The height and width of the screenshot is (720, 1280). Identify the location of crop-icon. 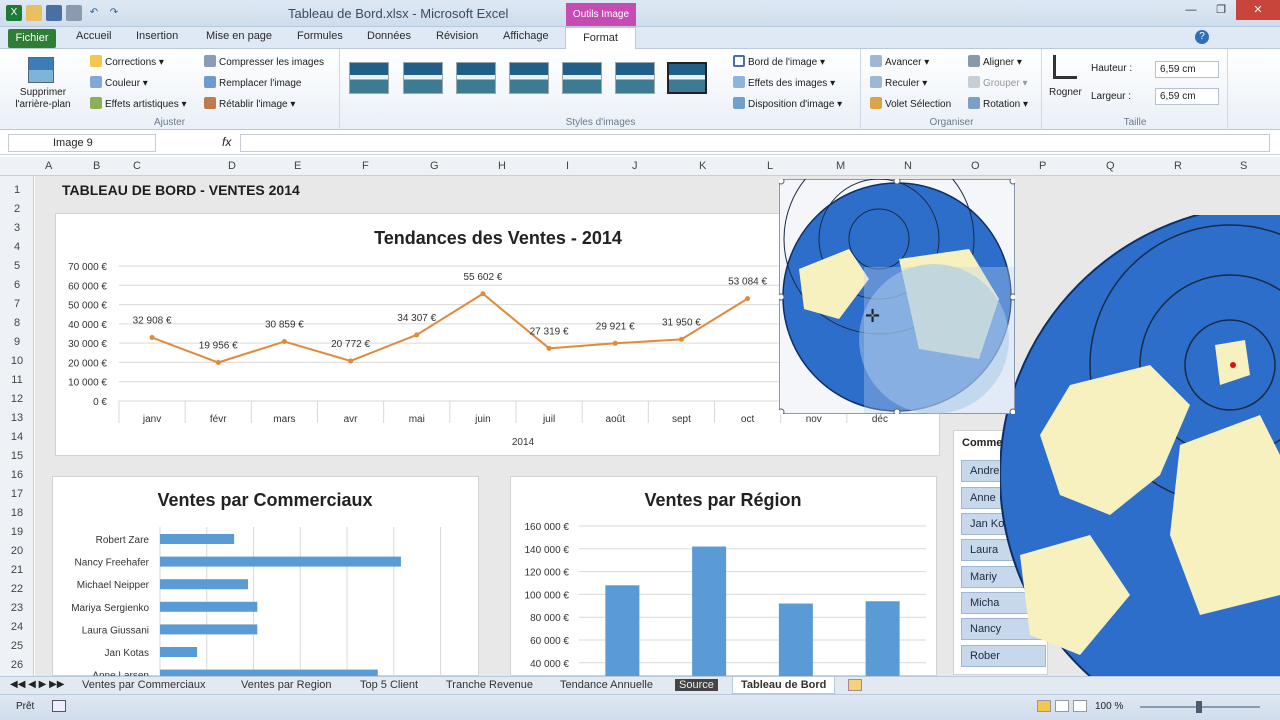
(1065, 67).